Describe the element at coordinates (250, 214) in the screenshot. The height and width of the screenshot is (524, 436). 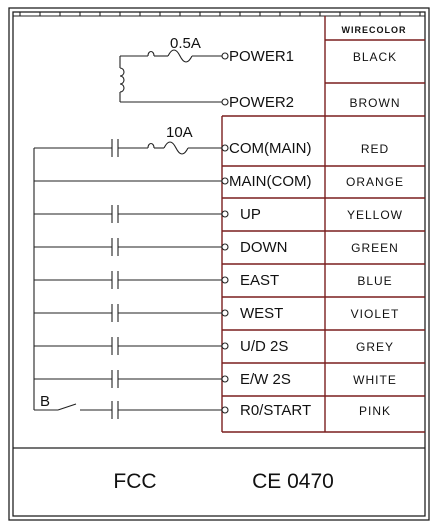
I see `terminal-label: UP` at that location.